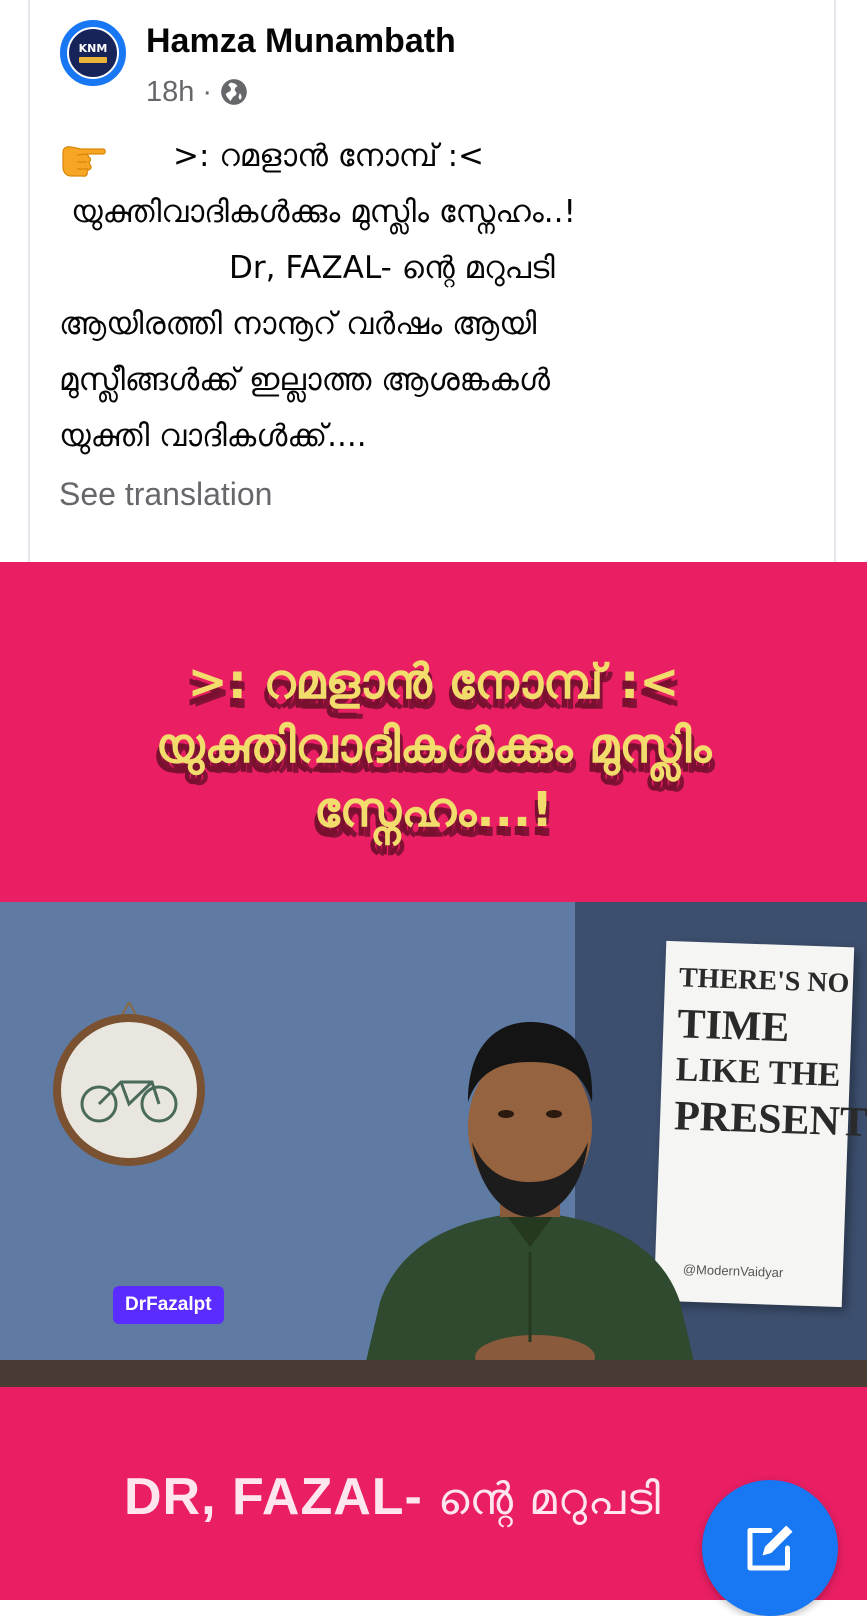  What do you see at coordinates (170, 92) in the screenshot?
I see `post-timestamp: 18h` at bounding box center [170, 92].